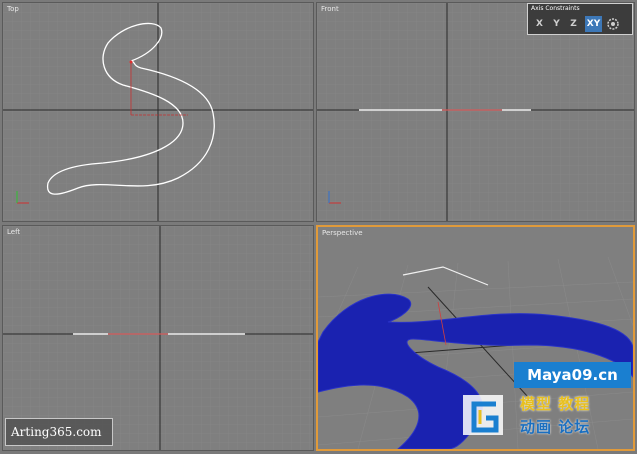 The width and height of the screenshot is (637, 454). I want to click on watermark-cn-line2: 动画 论坛, so click(555, 427).